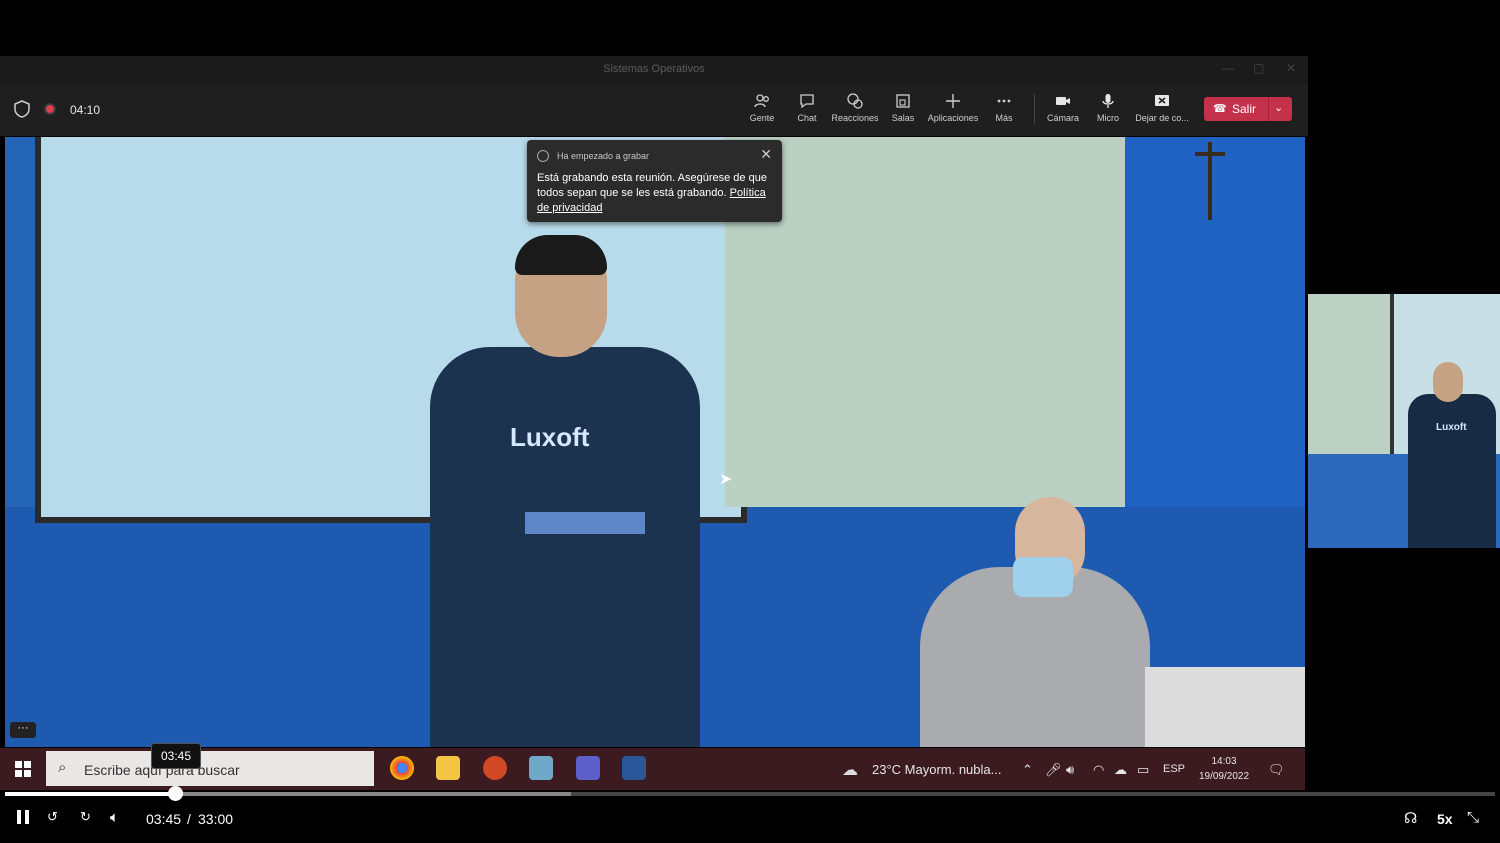  Describe the element at coordinates (1070, 770) in the screenshot. I see `volume-tray-icon: 🔊︎` at that location.